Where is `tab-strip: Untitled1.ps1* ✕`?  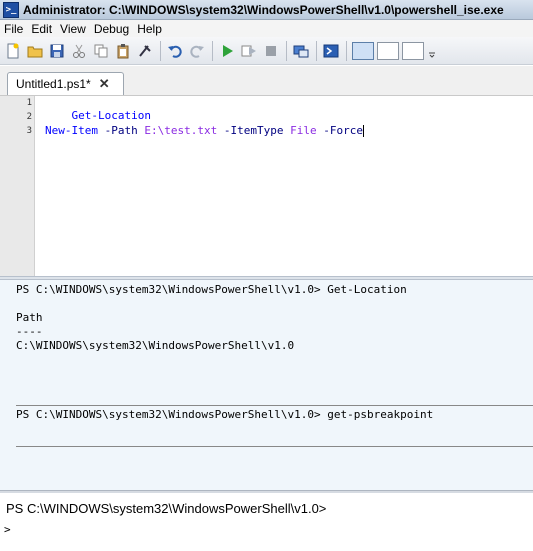 tab-strip: Untitled1.ps1* ✕ is located at coordinates (266, 81).